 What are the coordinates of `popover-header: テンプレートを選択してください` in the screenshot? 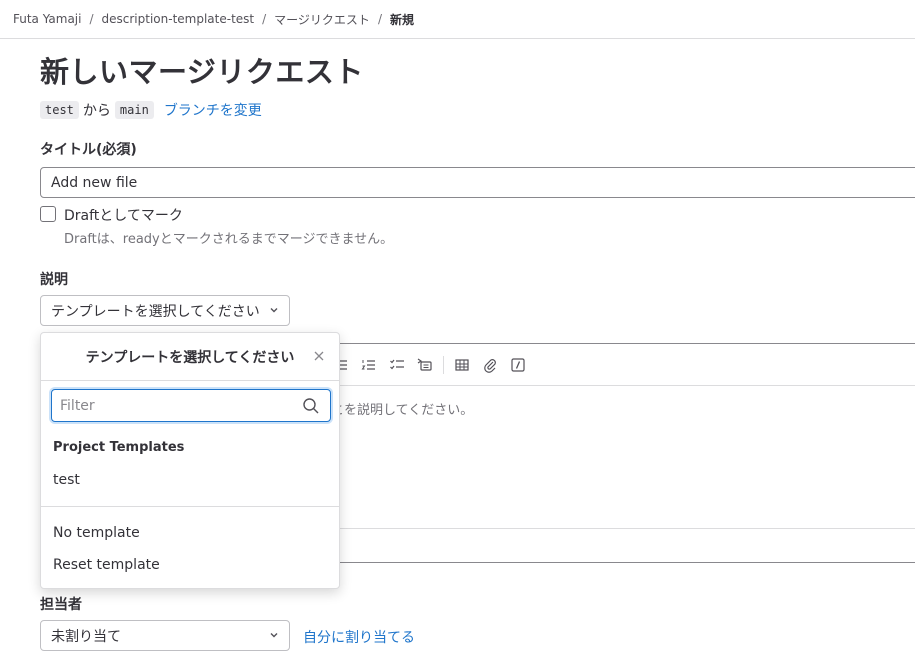 It's located at (190, 357).